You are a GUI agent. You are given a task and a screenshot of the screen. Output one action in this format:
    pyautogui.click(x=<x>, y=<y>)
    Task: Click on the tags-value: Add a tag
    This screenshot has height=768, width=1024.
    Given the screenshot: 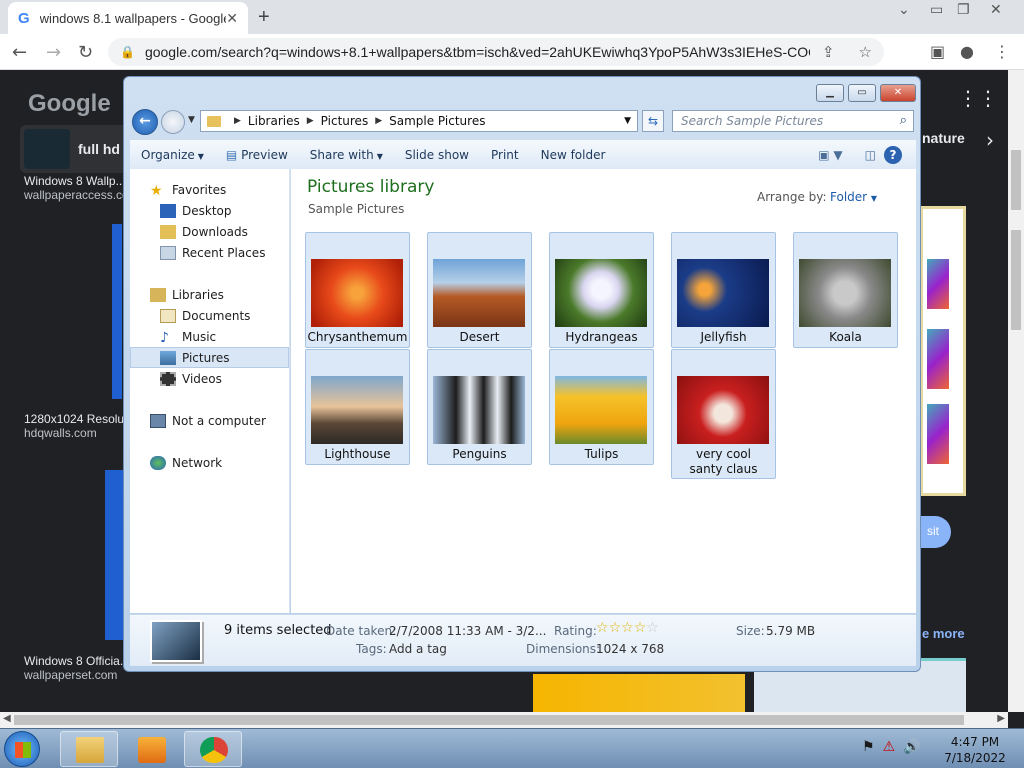 What is the action you would take?
    pyautogui.click(x=418, y=649)
    